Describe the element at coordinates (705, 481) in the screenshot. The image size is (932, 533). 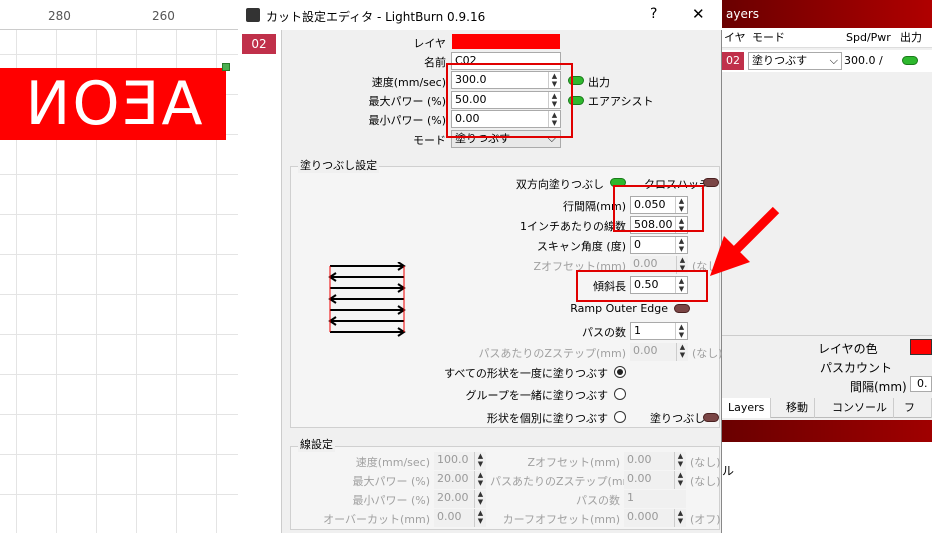
I see `line-z-step-unit: (なし)` at that location.